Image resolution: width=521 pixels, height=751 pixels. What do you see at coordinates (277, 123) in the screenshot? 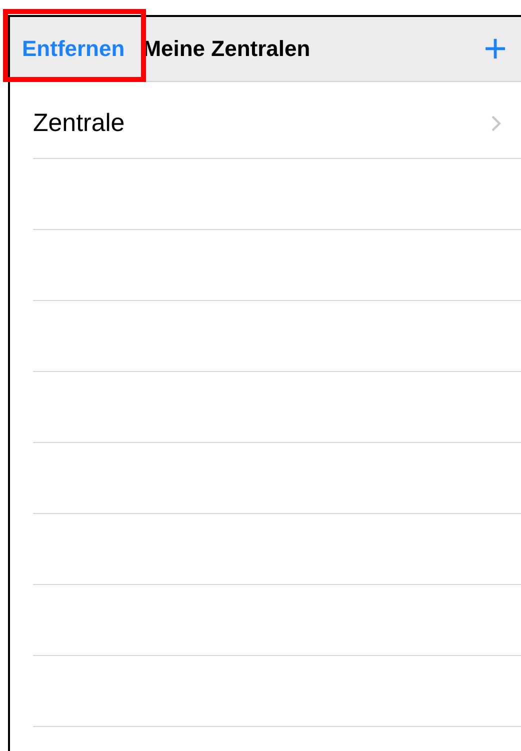
I see `list-row: Zentrale` at bounding box center [277, 123].